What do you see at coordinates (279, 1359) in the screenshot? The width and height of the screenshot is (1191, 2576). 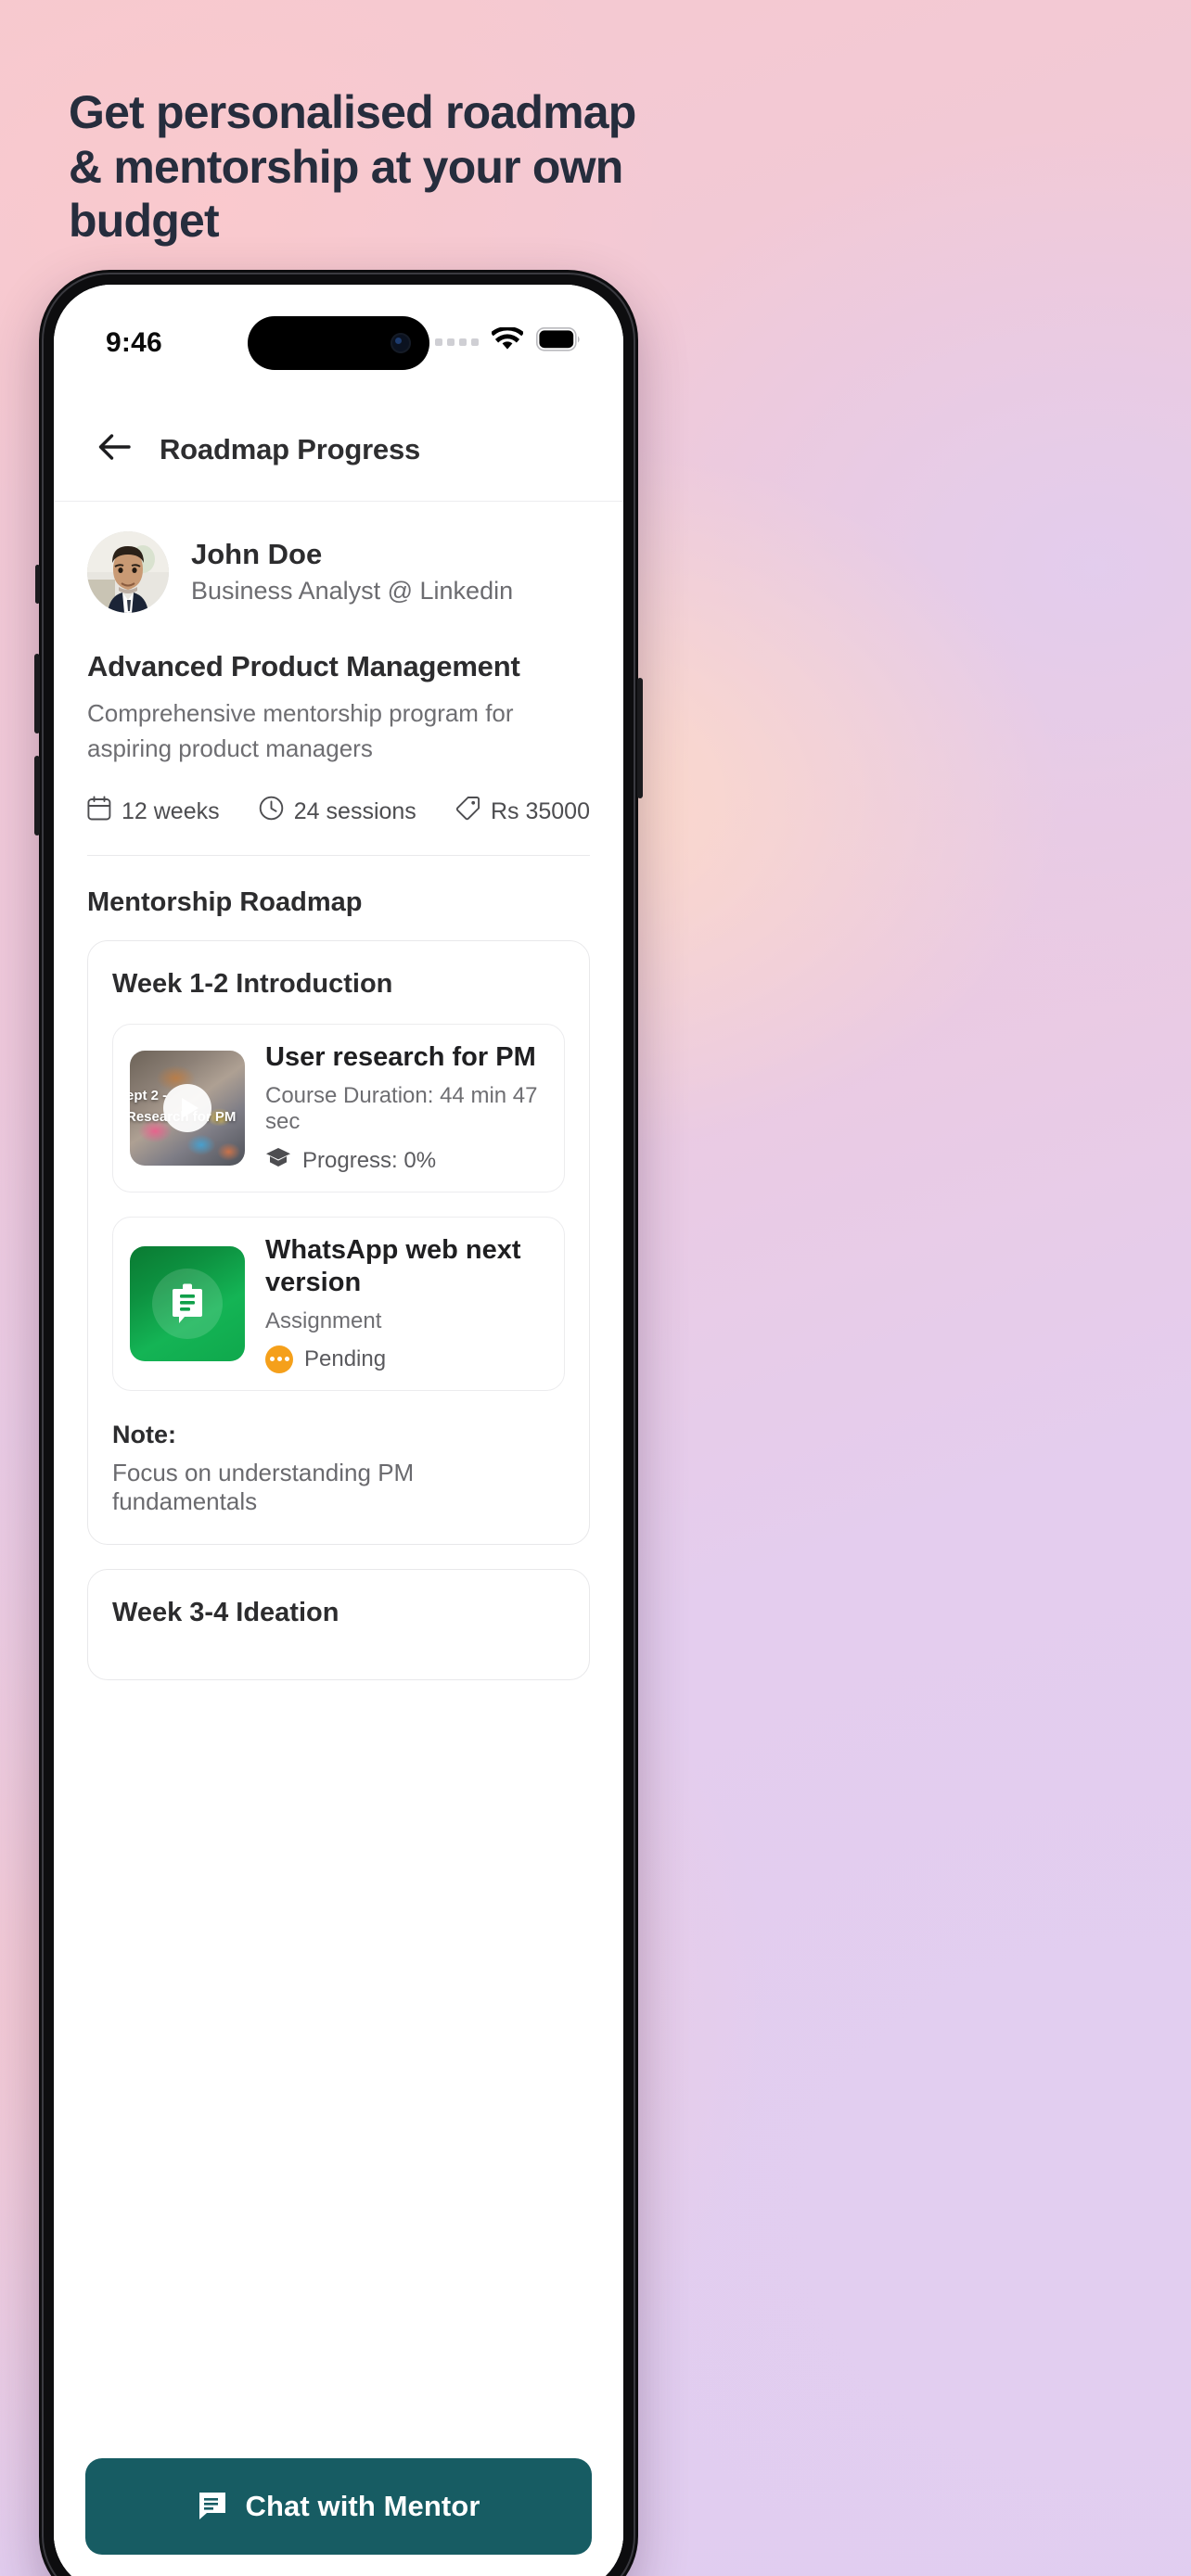 I see `pending-dots-icon` at bounding box center [279, 1359].